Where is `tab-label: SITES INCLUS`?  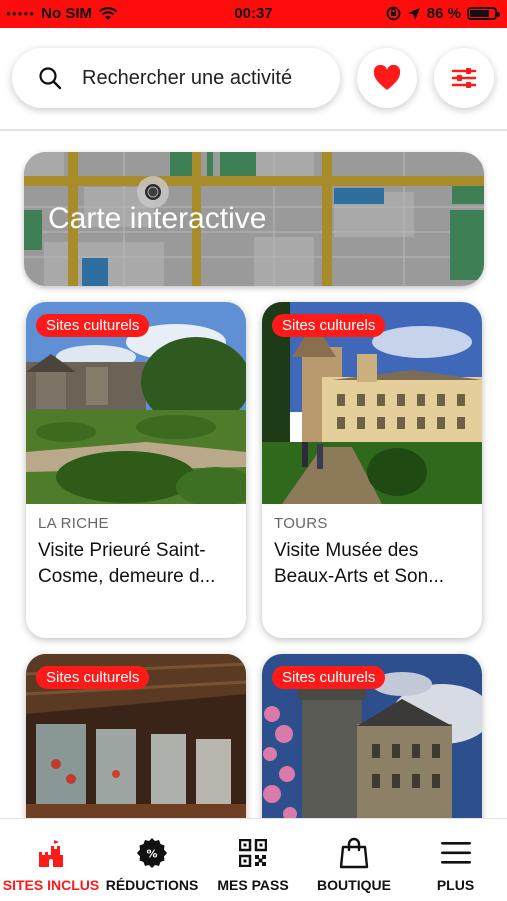
tab-label: SITES INCLUS is located at coordinates (51, 885).